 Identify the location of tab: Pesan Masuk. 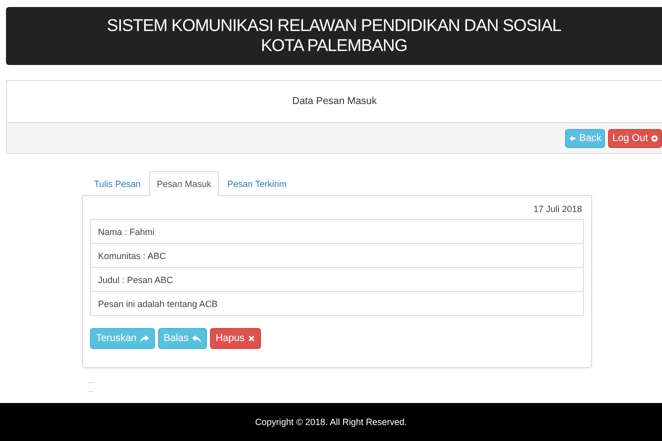
(184, 183).